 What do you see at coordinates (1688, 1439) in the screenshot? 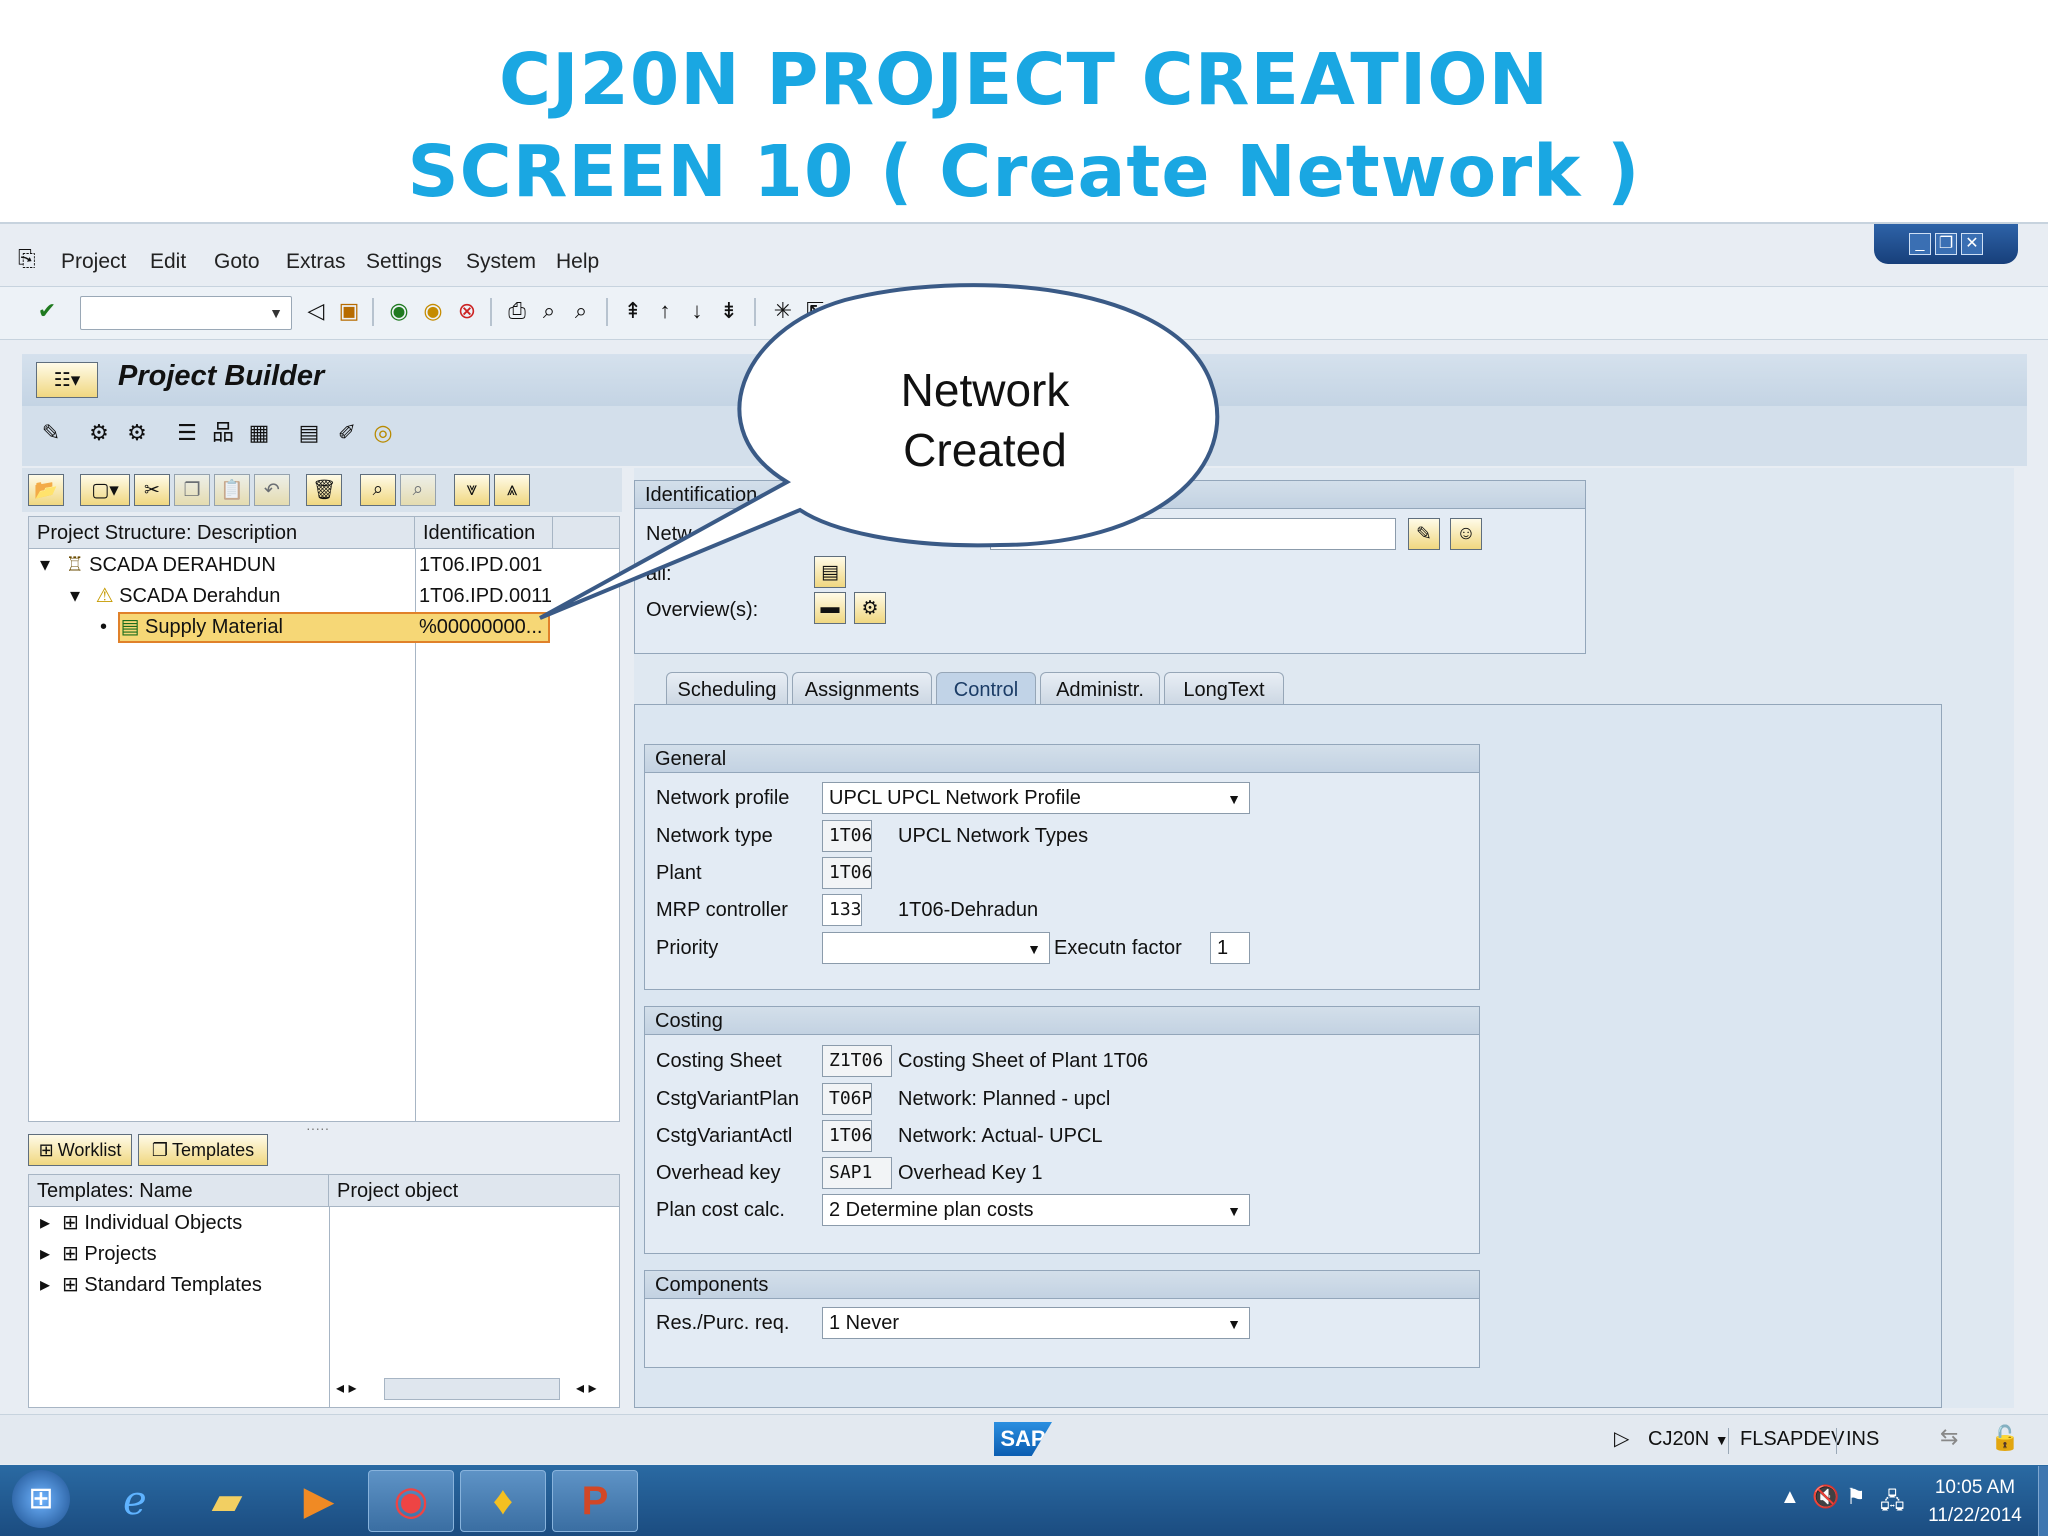
I see `status-tcode: CJ20N ▼` at bounding box center [1688, 1439].